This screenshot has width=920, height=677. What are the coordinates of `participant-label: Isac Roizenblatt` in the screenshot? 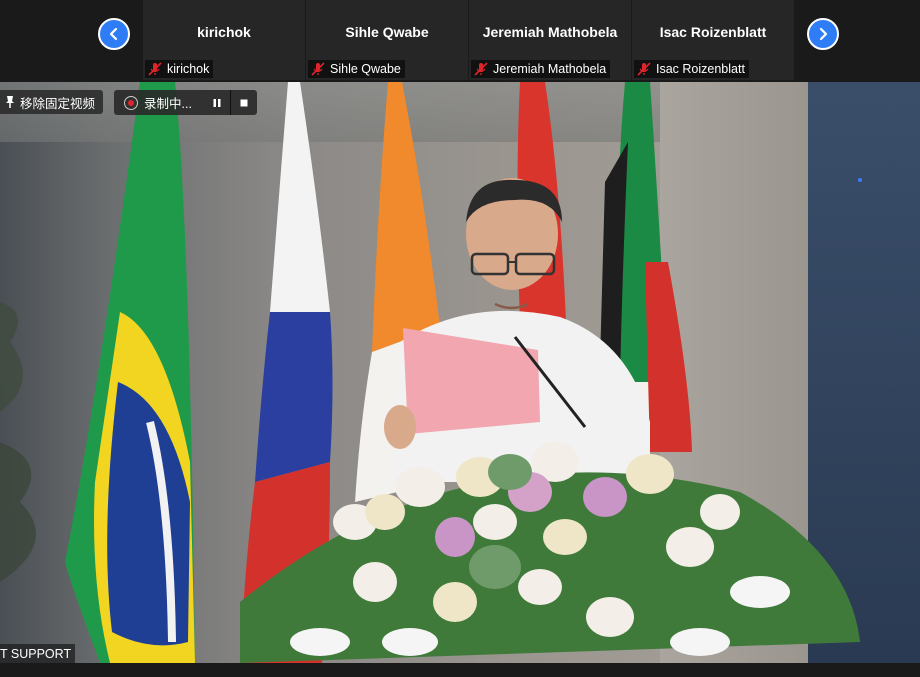 It's located at (691, 69).